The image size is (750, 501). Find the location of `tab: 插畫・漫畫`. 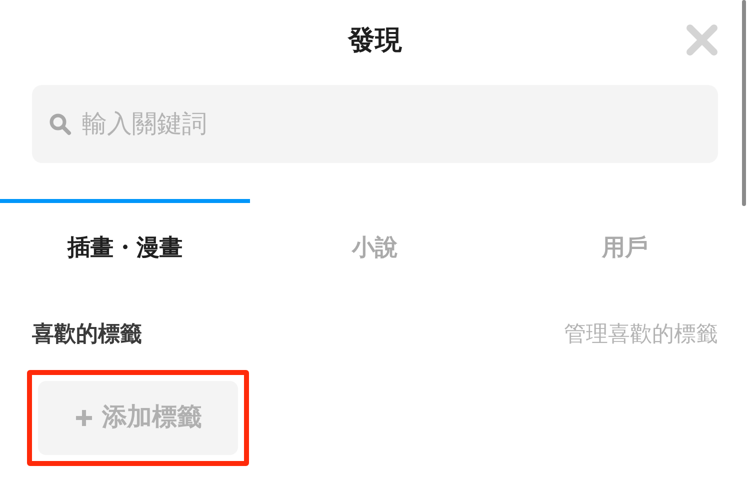

tab: 插畫・漫畫 is located at coordinates (125, 247).